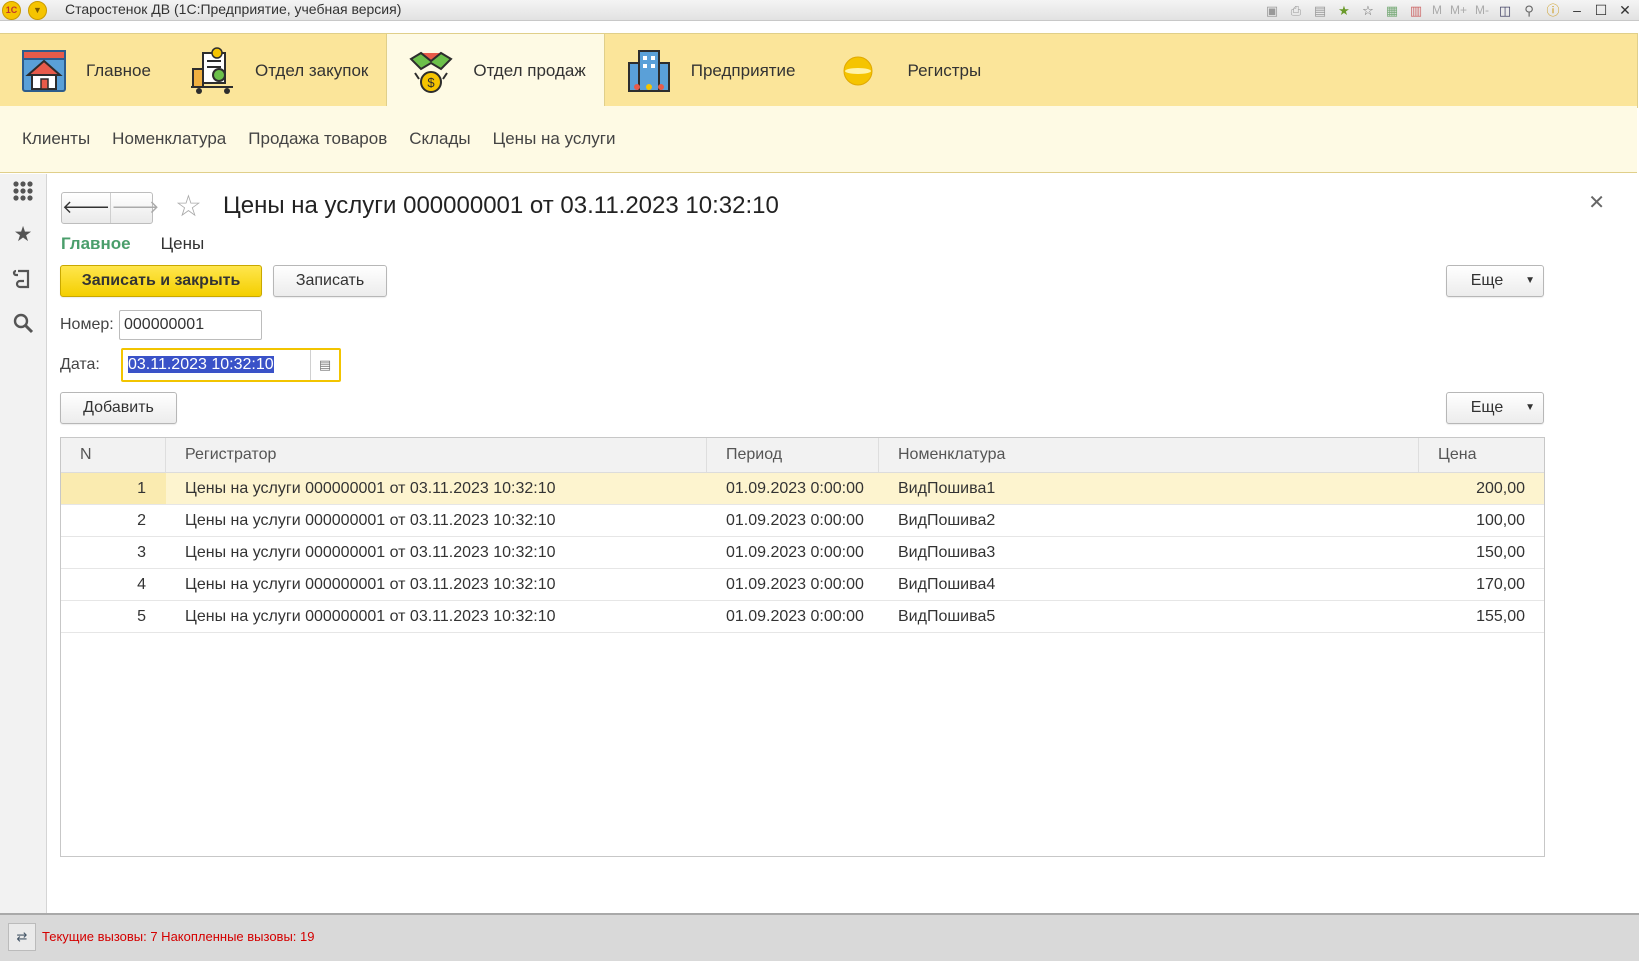  I want to click on column-header-nomenclature: Номенклатура, so click(1149, 455).